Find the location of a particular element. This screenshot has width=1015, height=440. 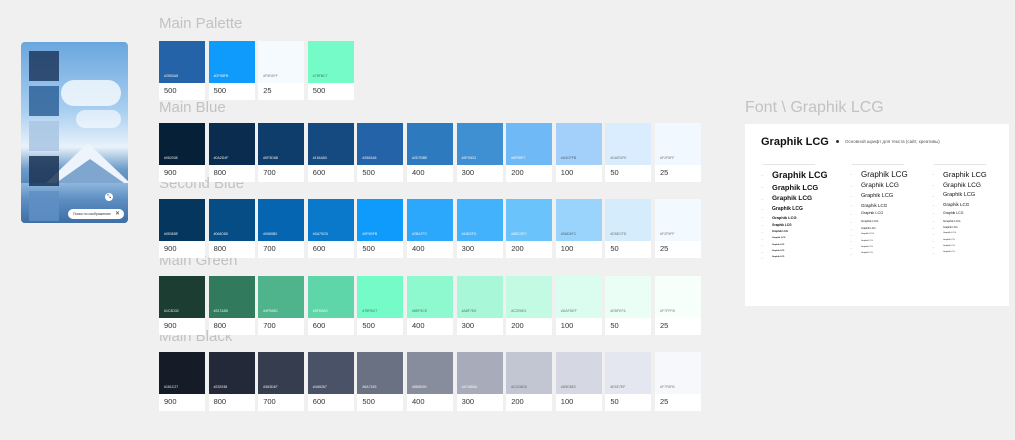

color-swatch-tile: #4A5267 600 is located at coordinates (330, 381).